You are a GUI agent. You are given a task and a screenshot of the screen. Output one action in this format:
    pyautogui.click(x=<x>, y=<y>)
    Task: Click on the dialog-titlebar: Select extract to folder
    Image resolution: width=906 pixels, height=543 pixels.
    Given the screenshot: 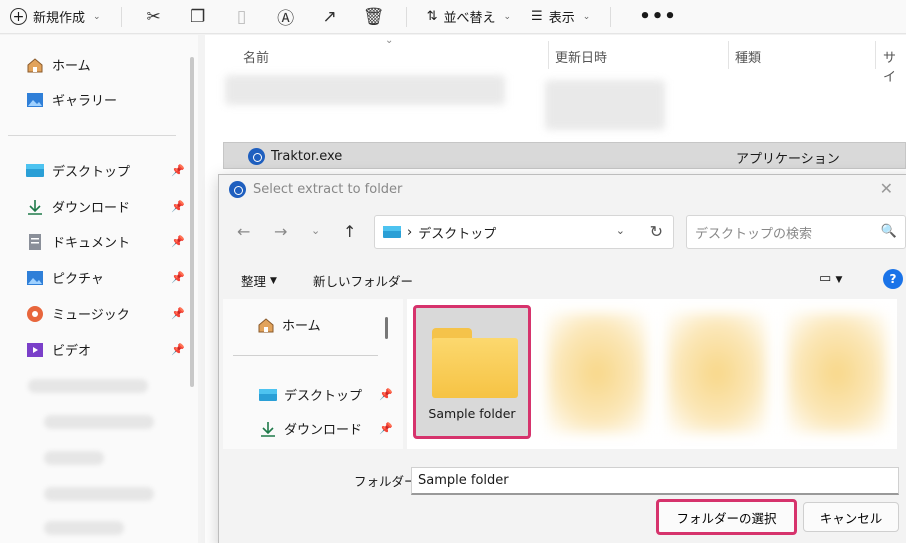 What is the action you would take?
    pyautogui.click(x=315, y=189)
    